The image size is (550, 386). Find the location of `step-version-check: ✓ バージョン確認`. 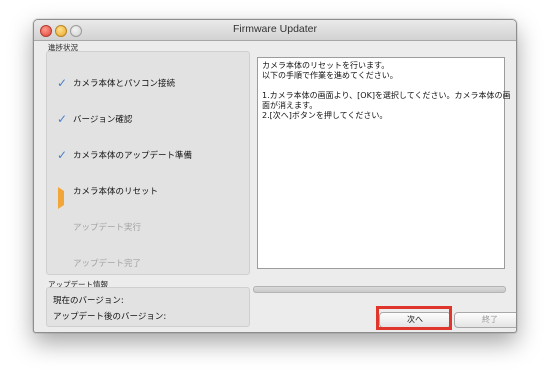

step-version-check: ✓ バージョン確認 is located at coordinates (147, 120).